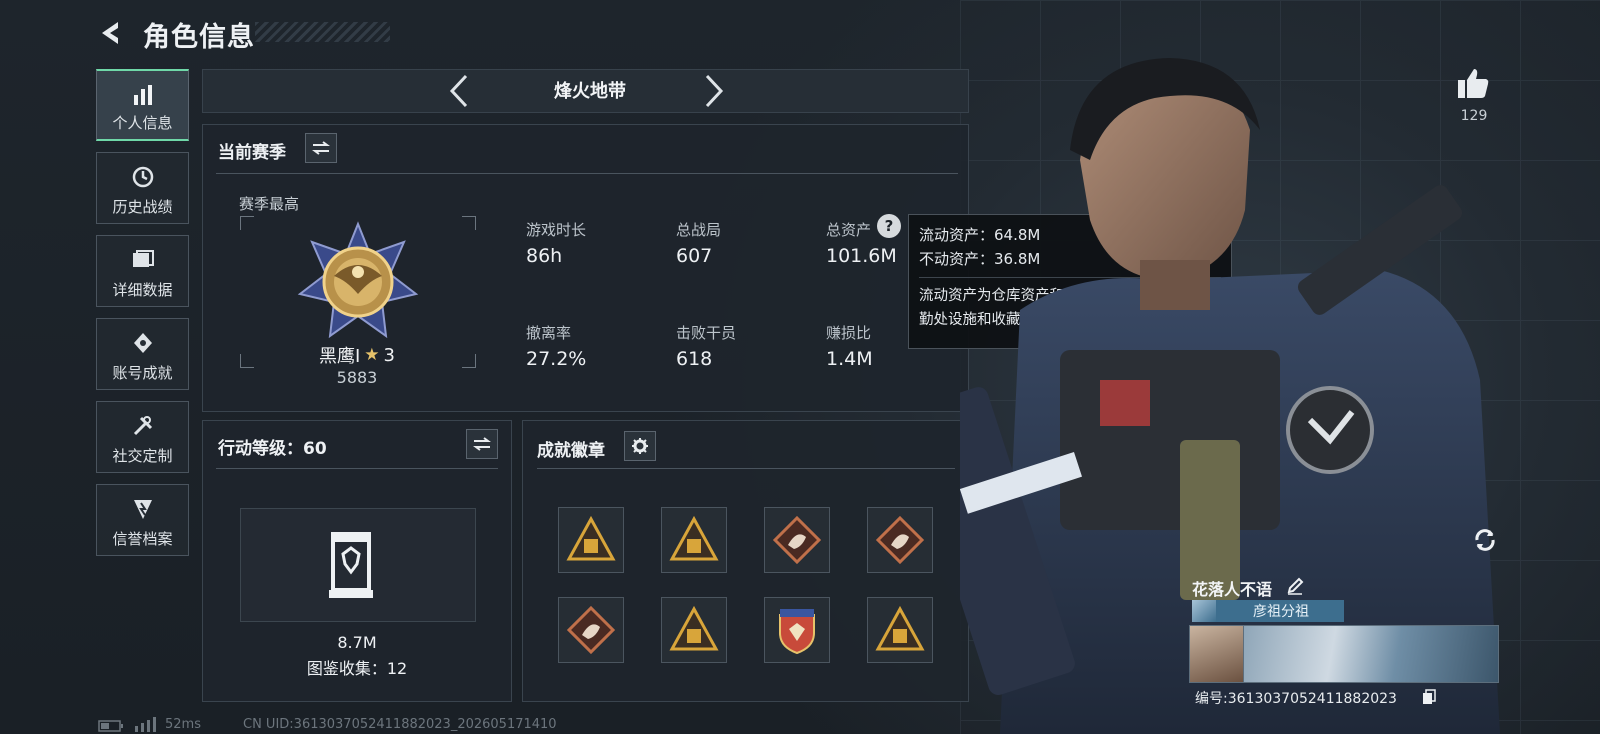 The image size is (1600, 734). What do you see at coordinates (849, 230) in the screenshot?
I see `stat-label: 总资产` at bounding box center [849, 230].